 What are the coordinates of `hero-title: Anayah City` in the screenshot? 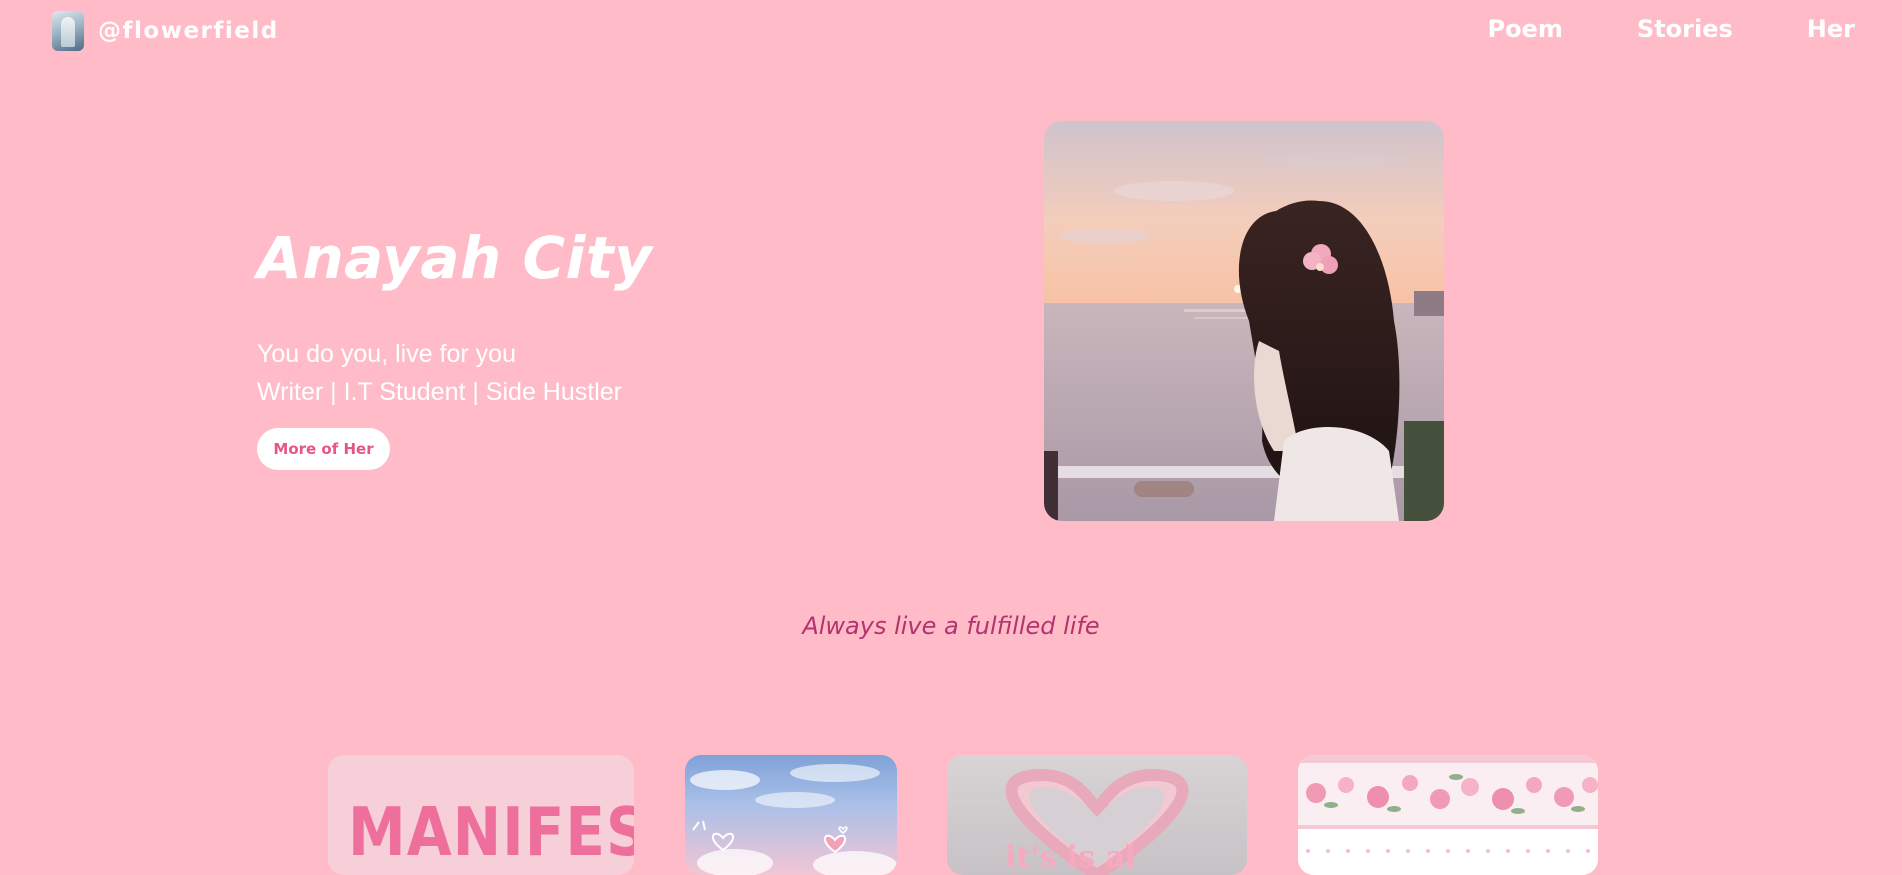 It's located at (455, 258).